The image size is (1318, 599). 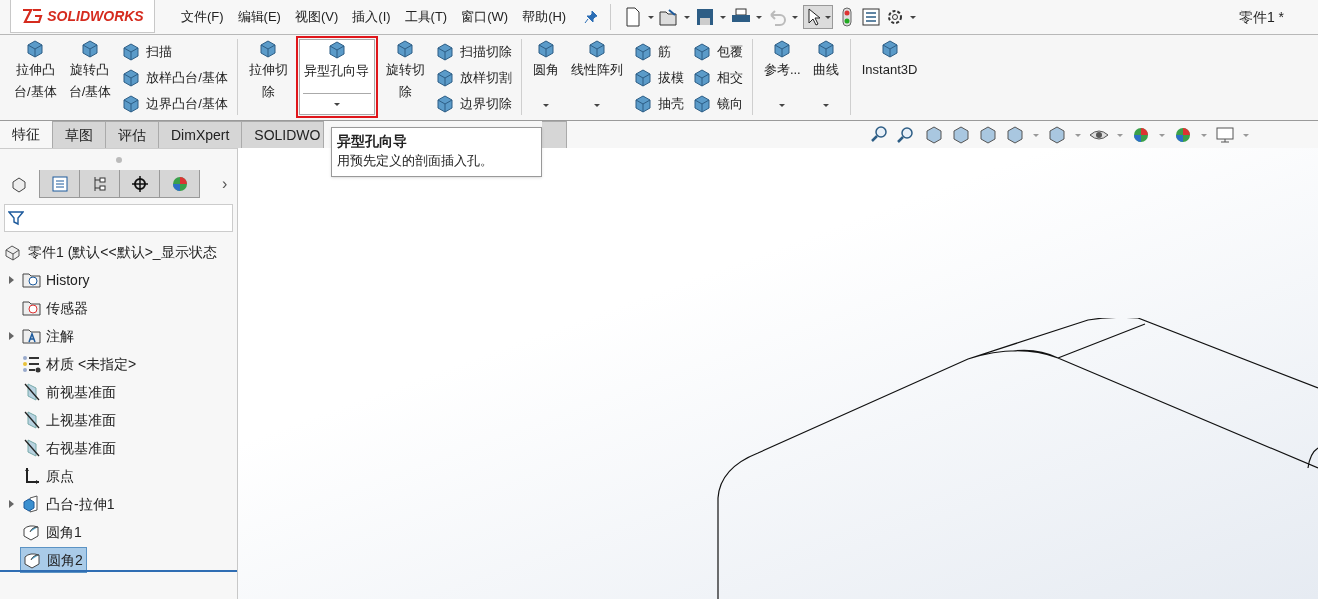 I want to click on filter-field, so click(x=118, y=218).